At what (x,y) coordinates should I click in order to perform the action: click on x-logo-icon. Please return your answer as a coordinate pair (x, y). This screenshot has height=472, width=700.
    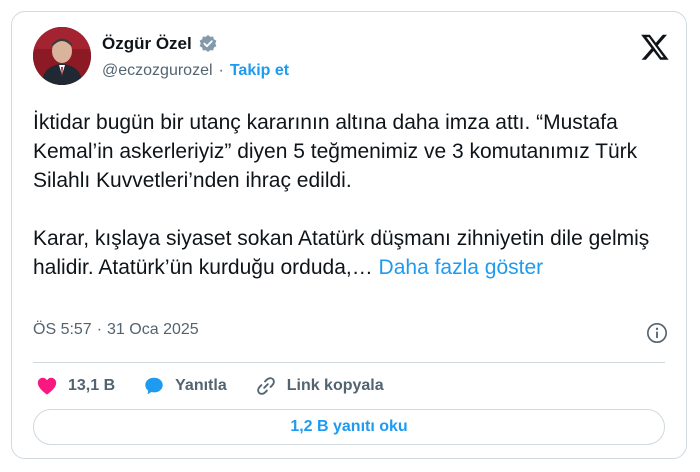
    Looking at the image, I should click on (655, 47).